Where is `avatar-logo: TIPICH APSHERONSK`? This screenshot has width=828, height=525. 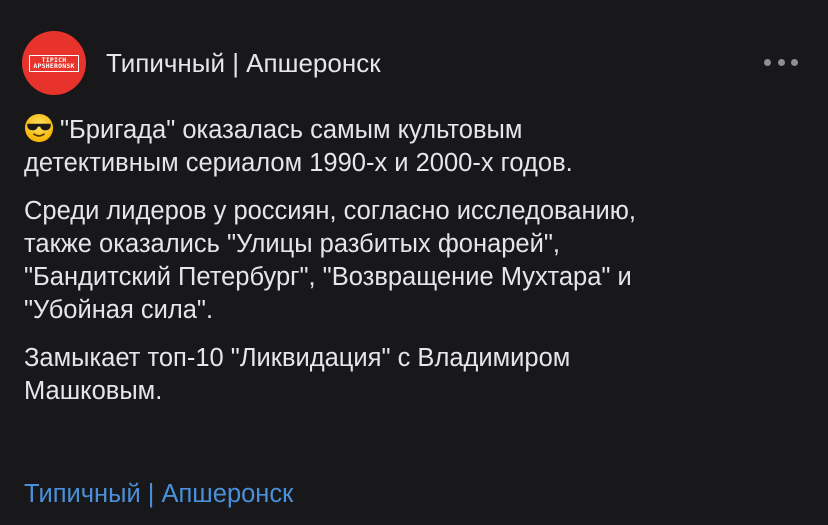 avatar-logo: TIPICH APSHERONSK is located at coordinates (54, 63).